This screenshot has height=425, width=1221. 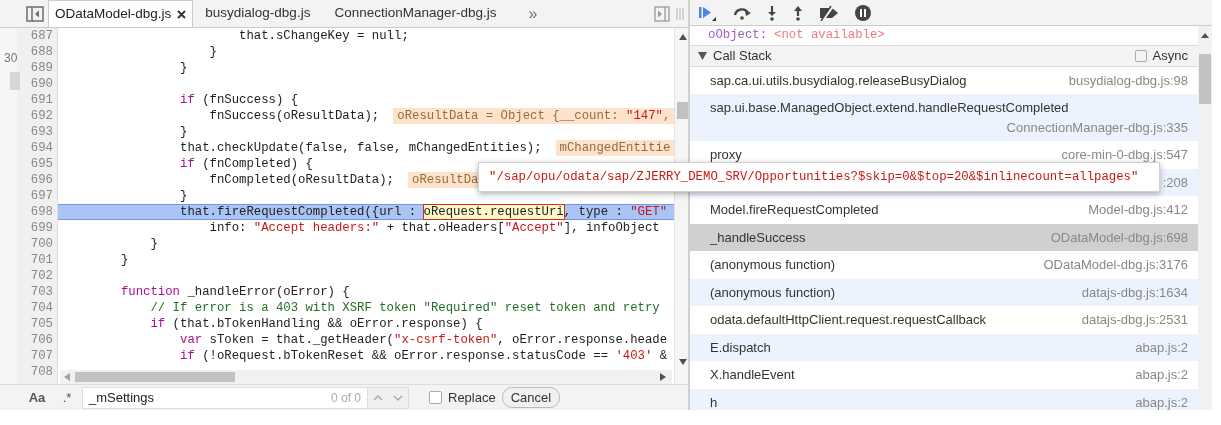 What do you see at coordinates (663, 377) in the screenshot?
I see `scroll-right-icon` at bounding box center [663, 377].